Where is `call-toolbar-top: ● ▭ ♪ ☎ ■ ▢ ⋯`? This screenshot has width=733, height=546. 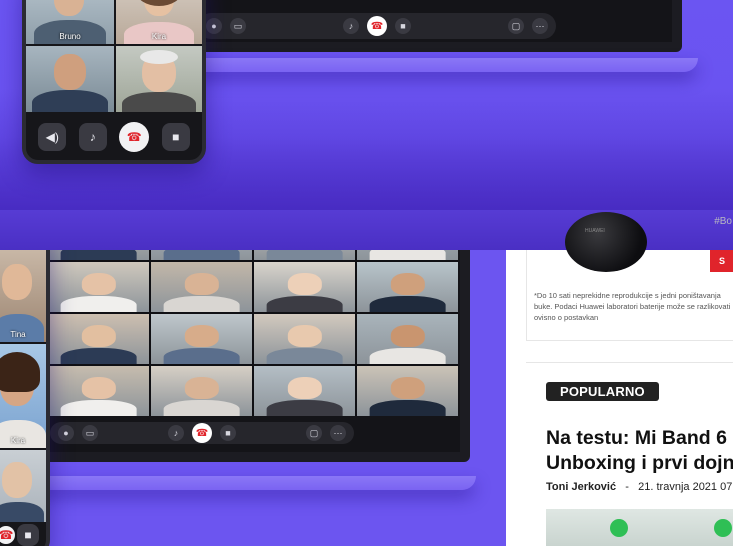 call-toolbar-top: ● ▭ ♪ ☎ ■ ▢ ⋯ is located at coordinates (377, 26).